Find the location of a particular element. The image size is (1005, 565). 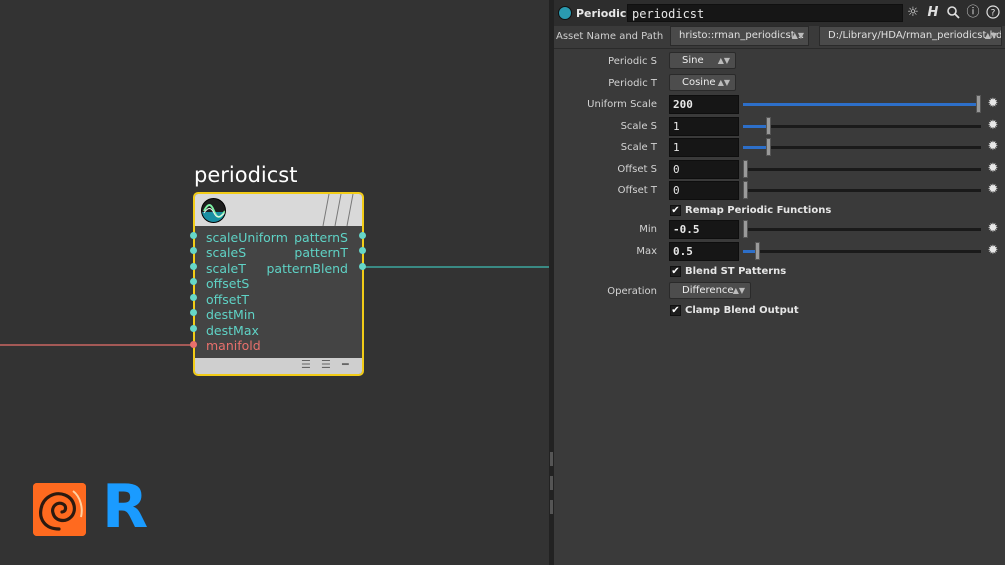

input-destMin: destMin is located at coordinates (230, 314).